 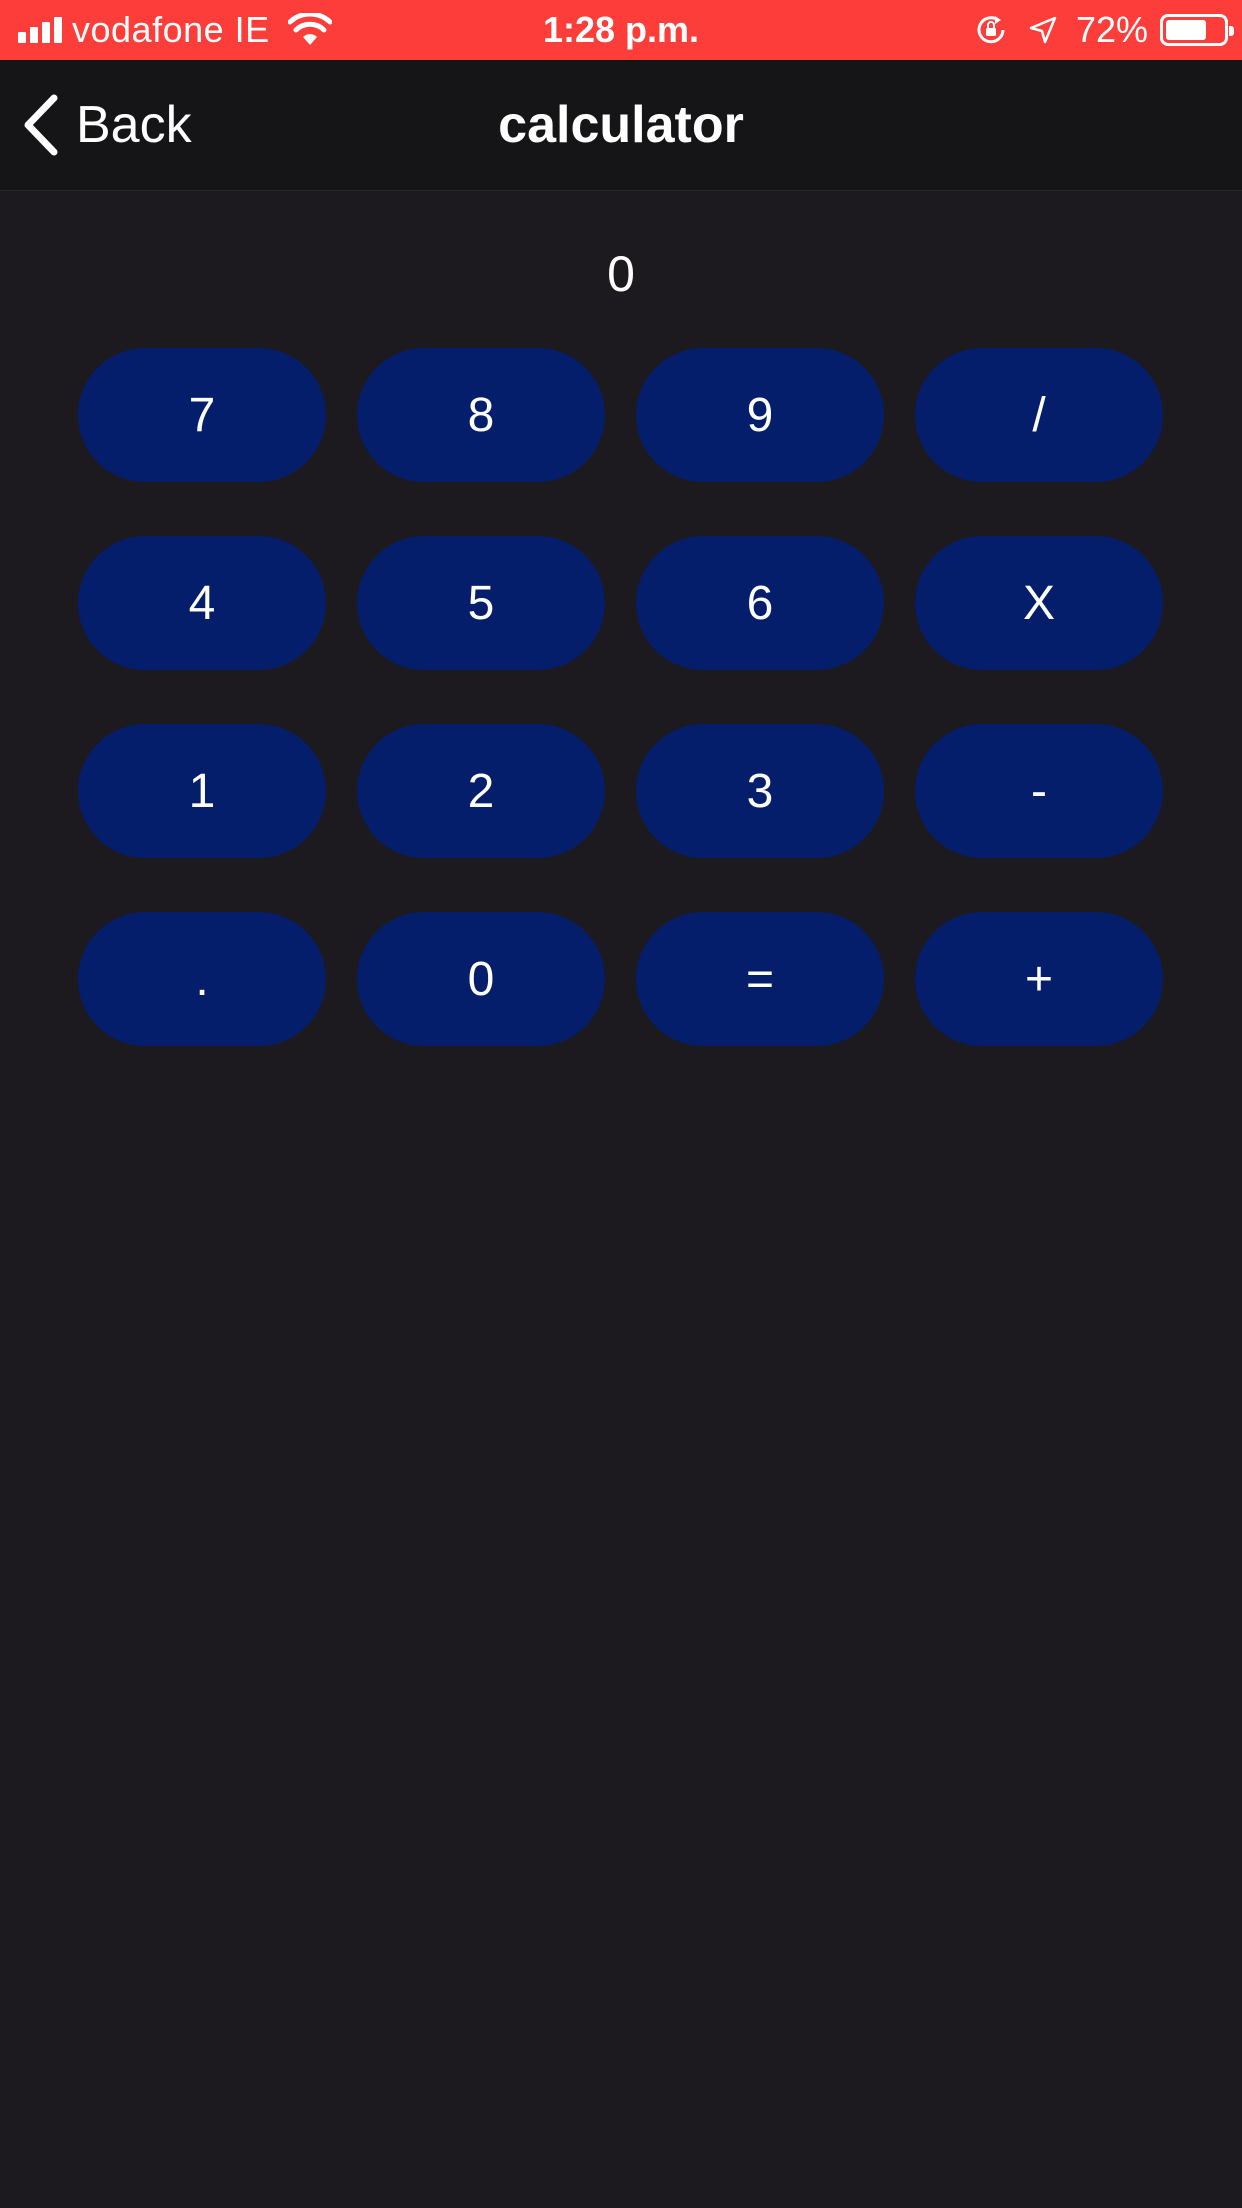 I want to click on key-7-button: 7, so click(x=202, y=415).